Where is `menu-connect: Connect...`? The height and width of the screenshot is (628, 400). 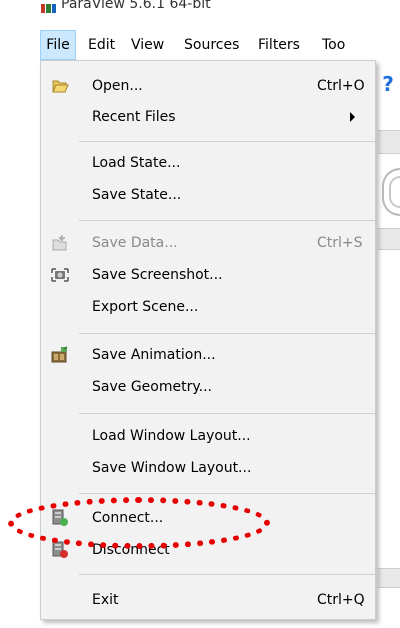 menu-connect: Connect... is located at coordinates (208, 518).